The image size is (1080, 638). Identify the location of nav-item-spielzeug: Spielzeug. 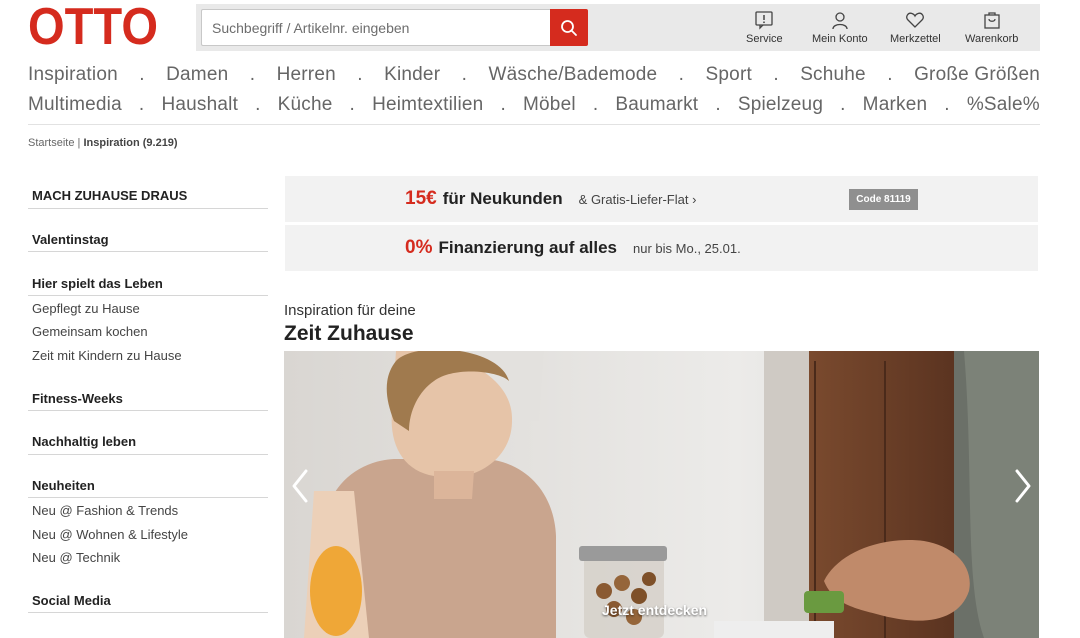
(780, 105).